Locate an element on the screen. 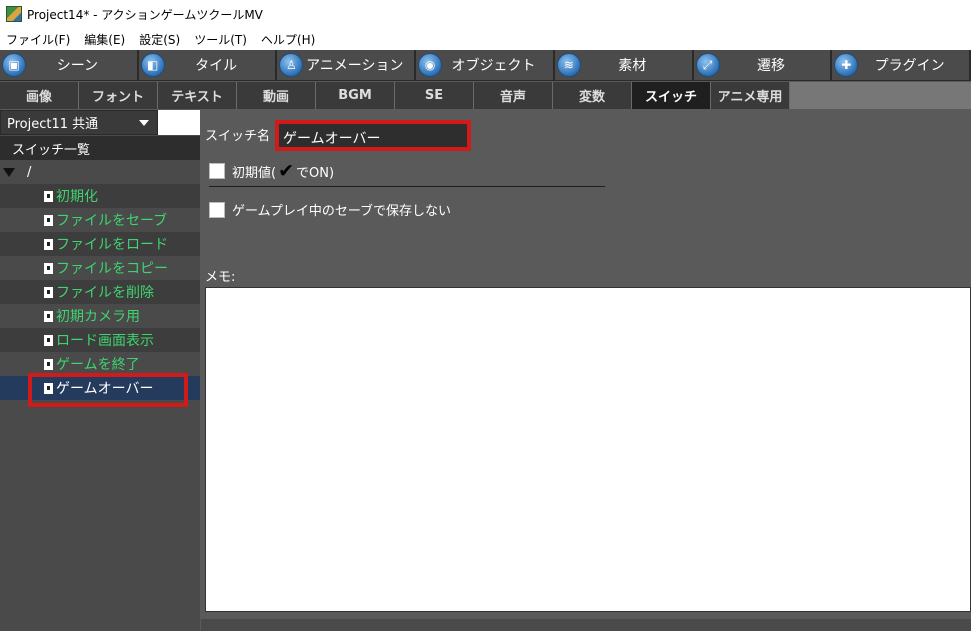 This screenshot has width=971, height=631. memo-label: メモ: is located at coordinates (220, 277).